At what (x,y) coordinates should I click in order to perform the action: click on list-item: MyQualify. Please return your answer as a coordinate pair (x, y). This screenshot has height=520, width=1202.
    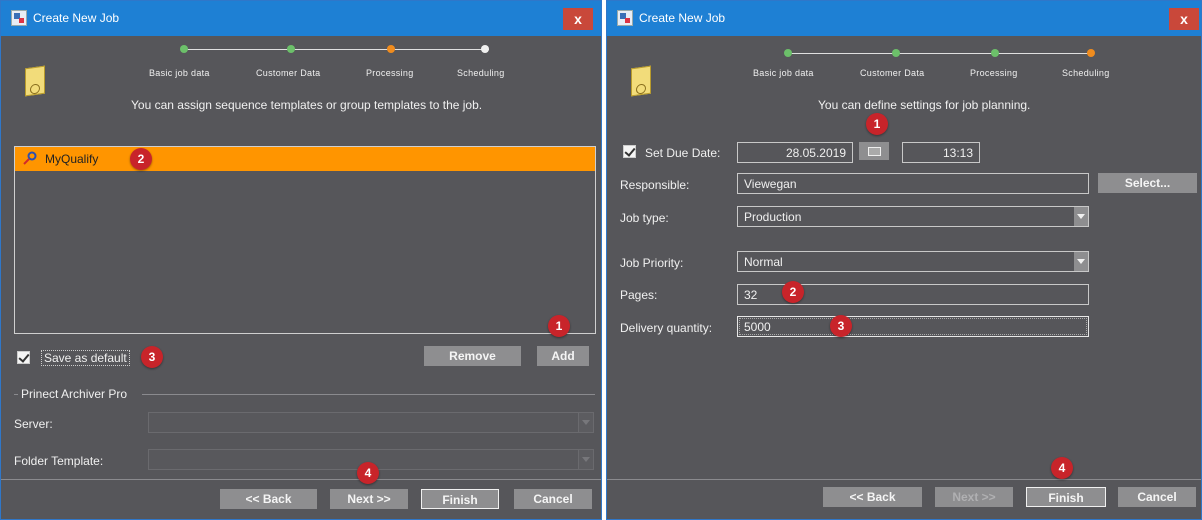
    Looking at the image, I should click on (305, 159).